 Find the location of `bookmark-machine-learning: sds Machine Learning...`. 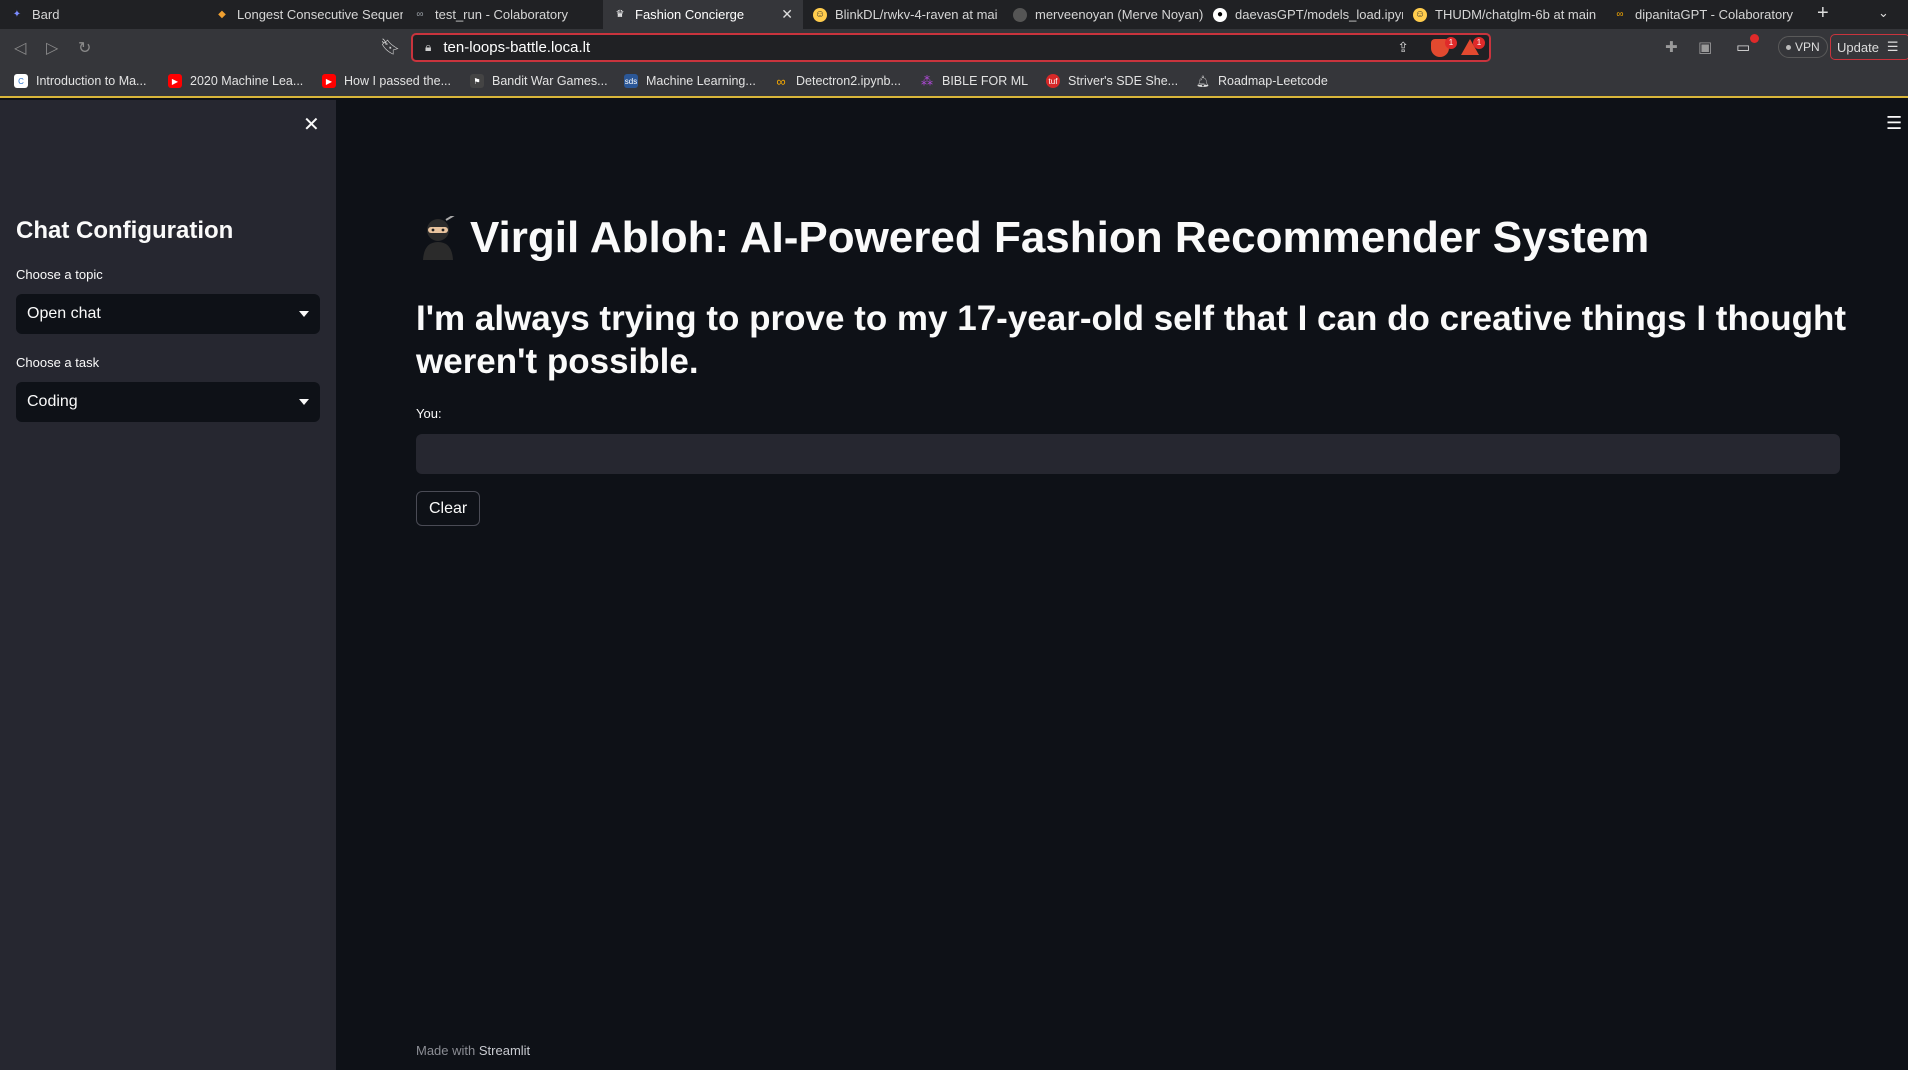

bookmark-machine-learning: sds Machine Learning... is located at coordinates (690, 81).